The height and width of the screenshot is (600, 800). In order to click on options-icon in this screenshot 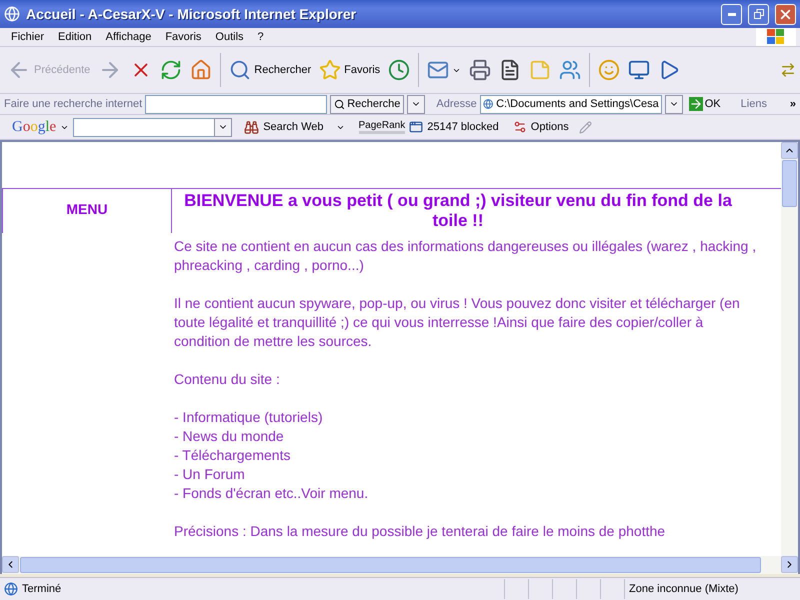, I will do `click(519, 127)`.